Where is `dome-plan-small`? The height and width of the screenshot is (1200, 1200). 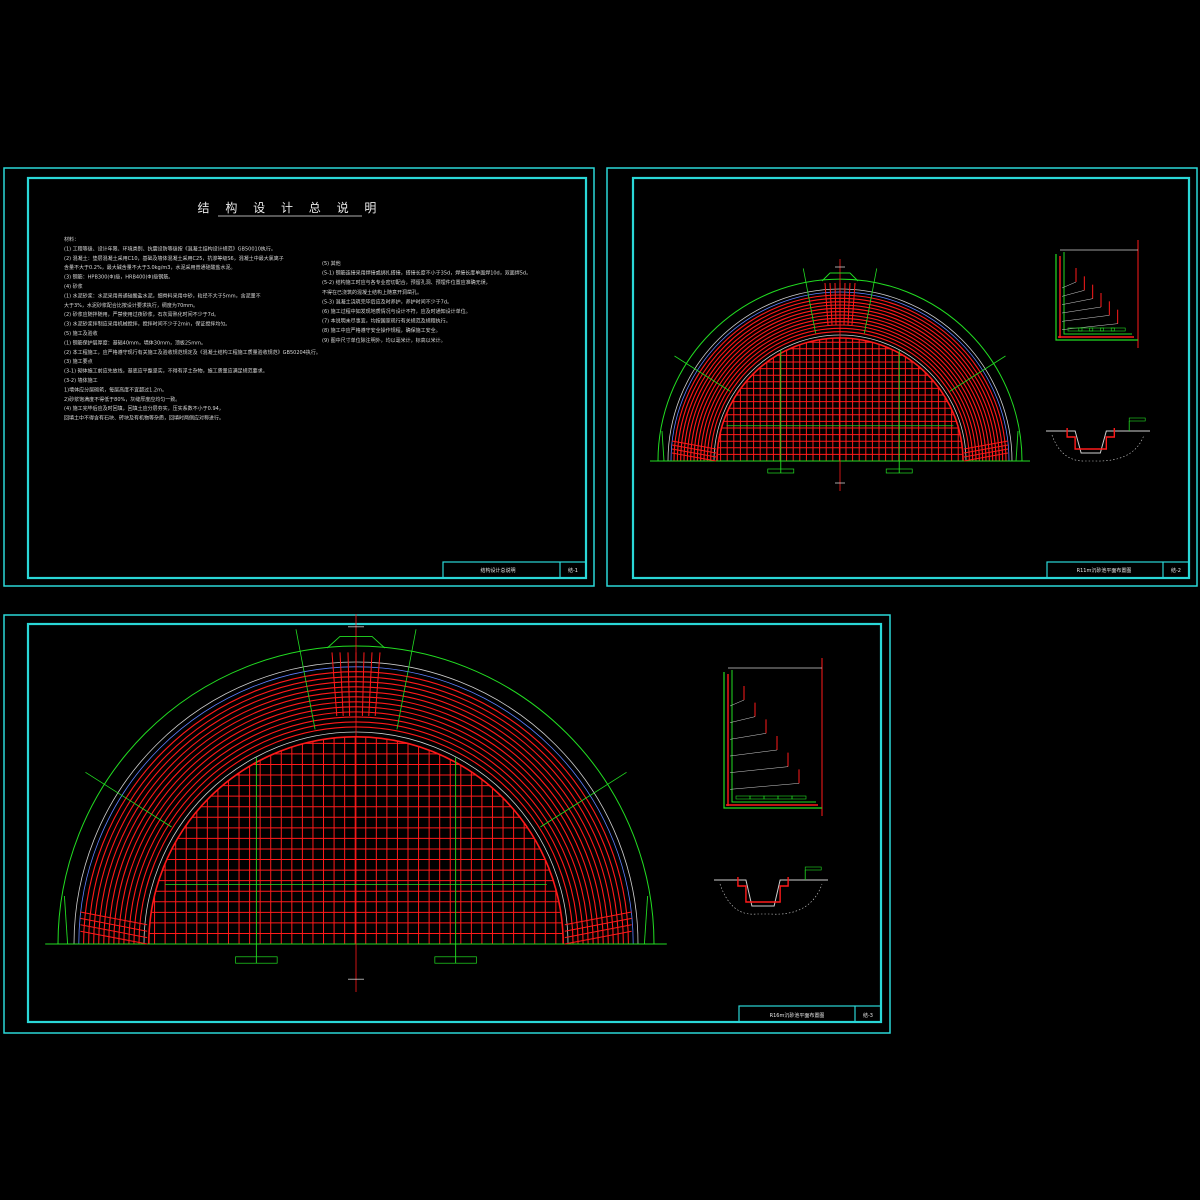 dome-plan-small is located at coordinates (840, 375).